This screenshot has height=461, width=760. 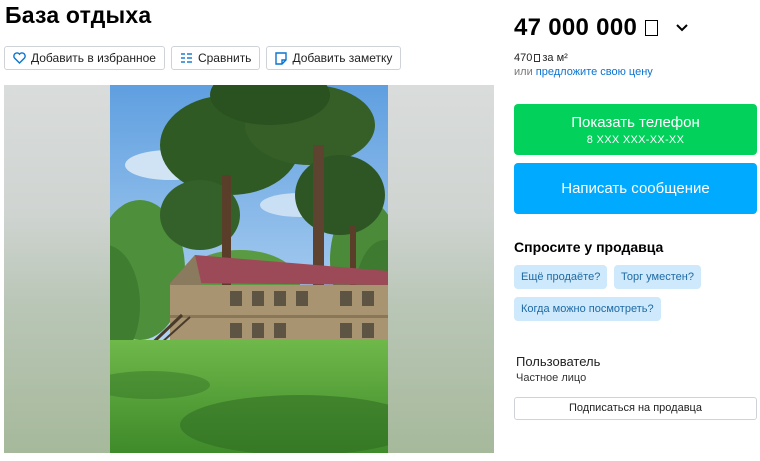 I want to click on price-per-m2: 470 за м², so click(x=541, y=58).